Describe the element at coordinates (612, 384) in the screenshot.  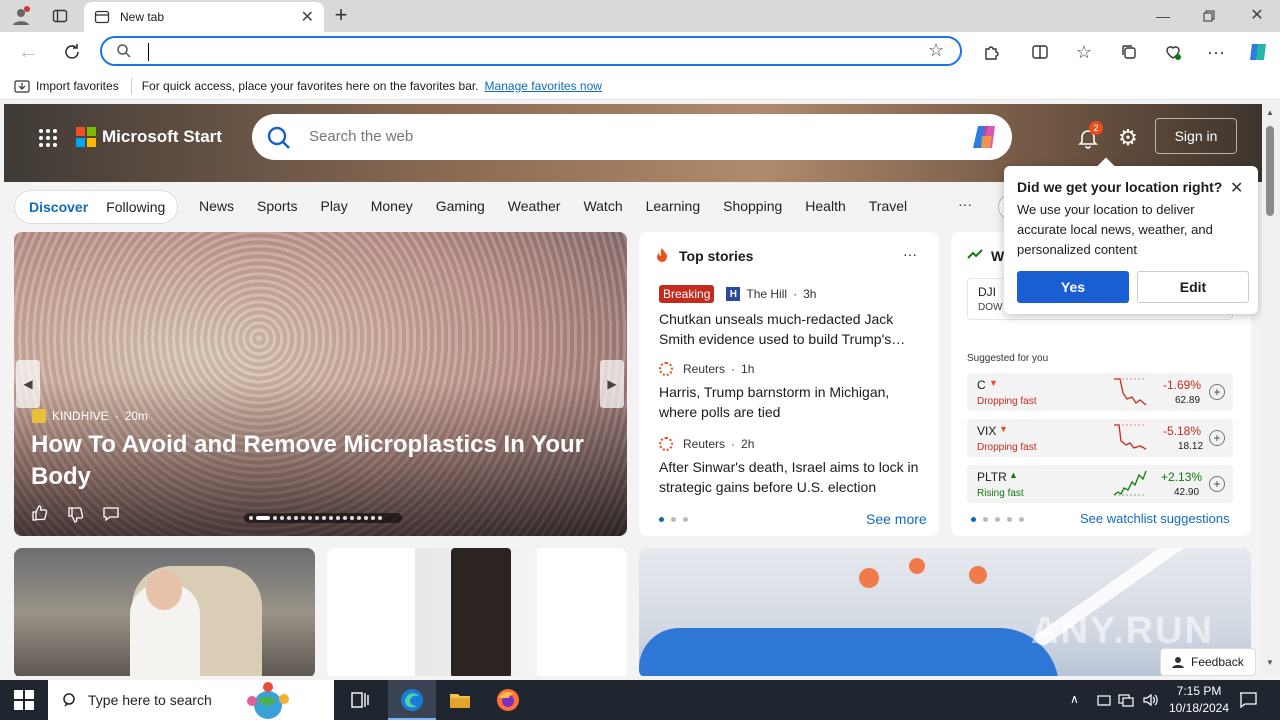
I see `carousel-next-button: ▶` at that location.